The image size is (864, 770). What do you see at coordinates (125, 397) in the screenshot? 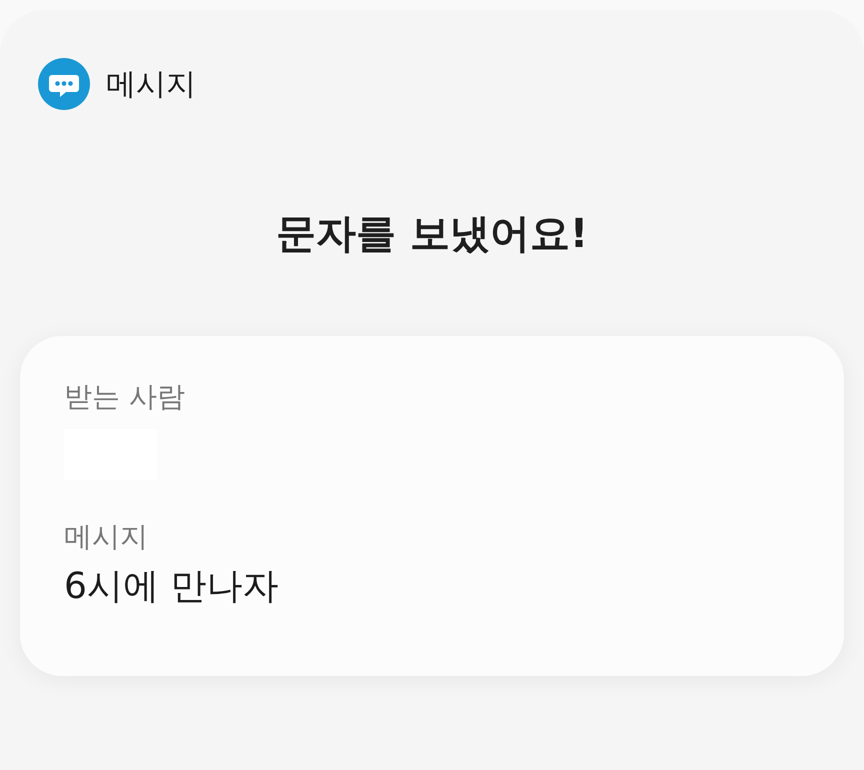
I see `recipient-label: 받는 사람` at bounding box center [125, 397].